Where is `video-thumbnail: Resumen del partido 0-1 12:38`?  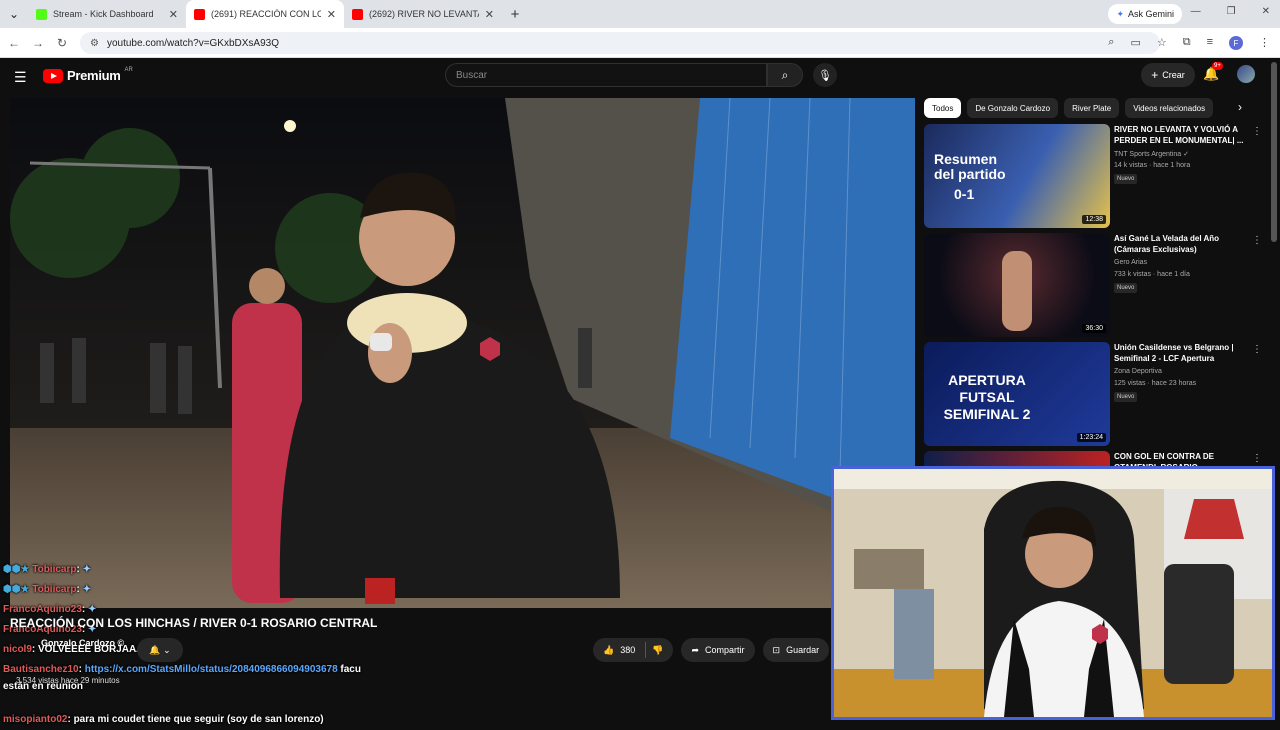
video-thumbnail: Resumen del partido 0-1 12:38 is located at coordinates (1017, 176).